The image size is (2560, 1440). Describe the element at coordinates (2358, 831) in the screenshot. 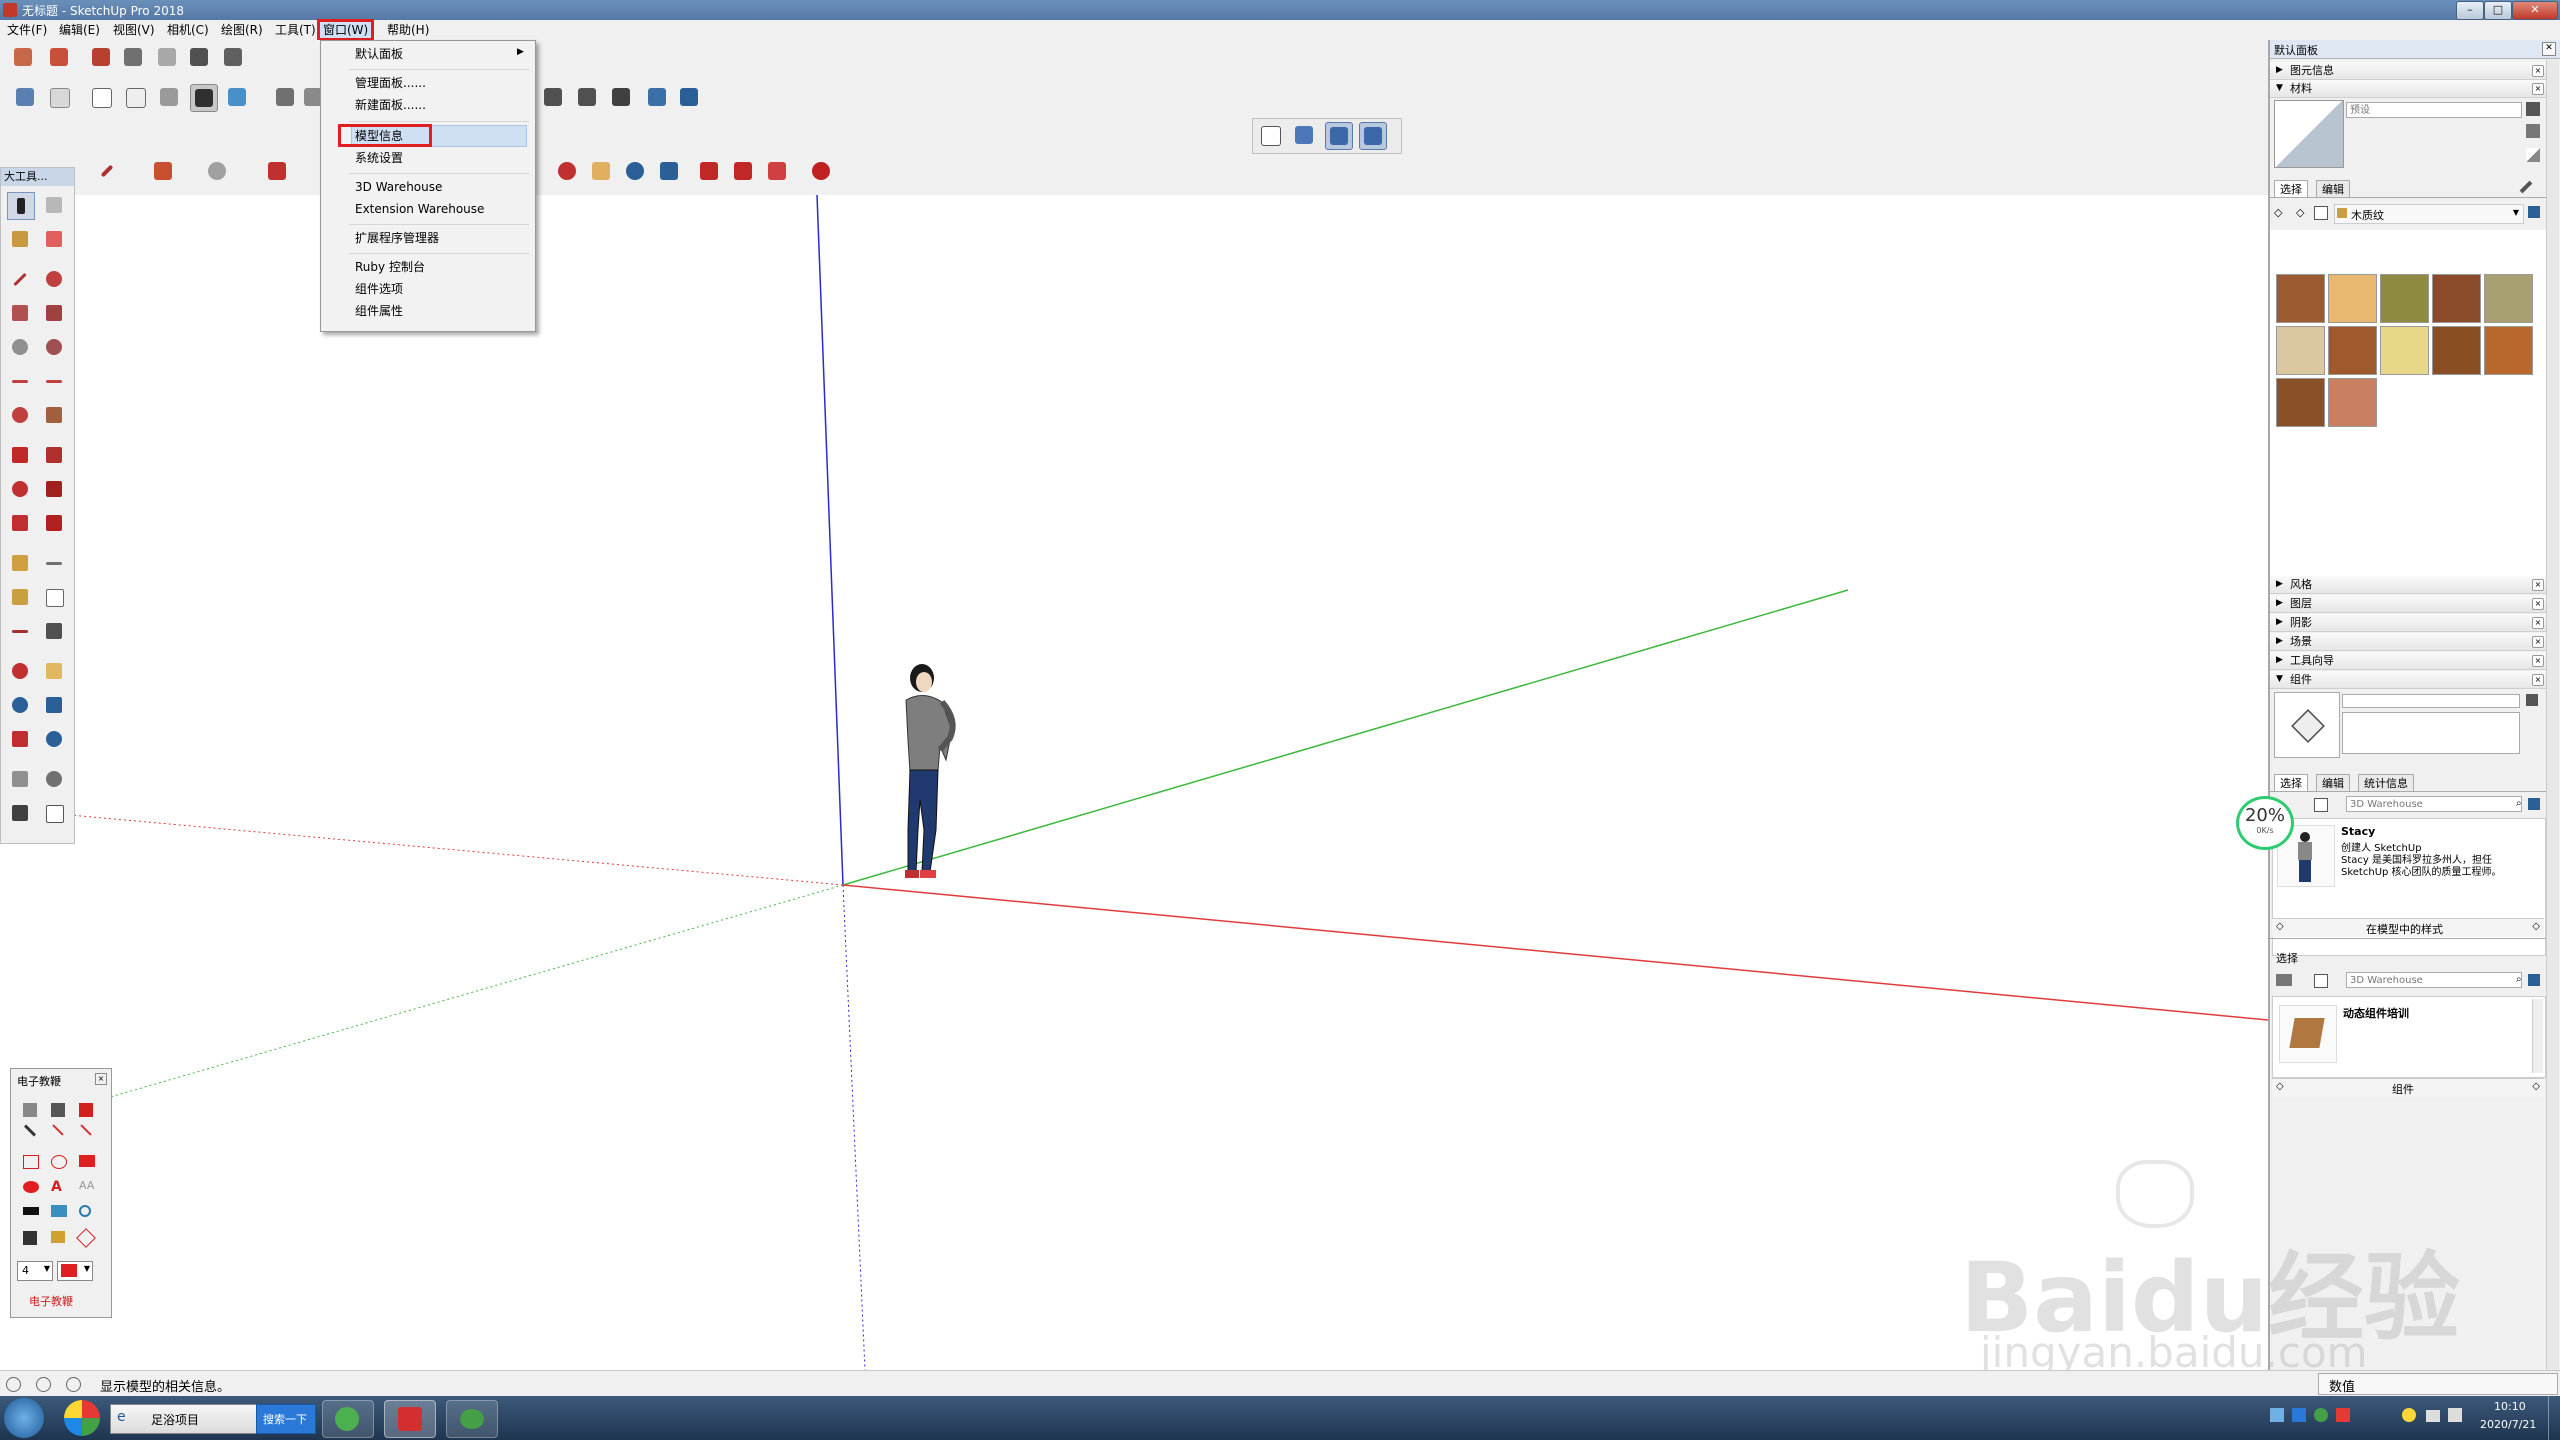

I see `component-item-title: Stacy` at that location.